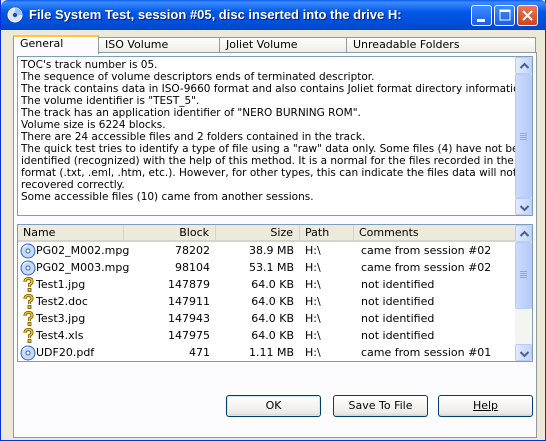  I want to click on file-list-scrollbar, so click(523, 293).